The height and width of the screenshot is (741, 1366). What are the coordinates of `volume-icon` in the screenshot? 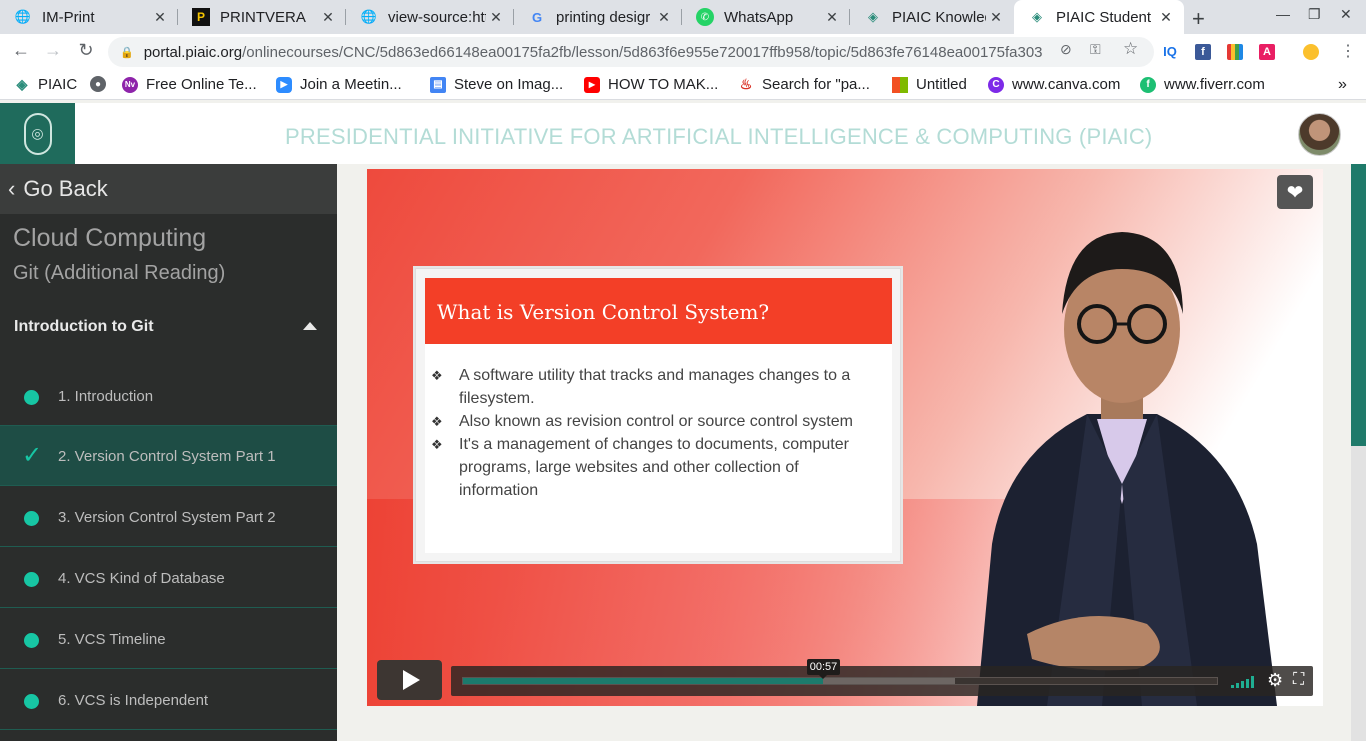 It's located at (1243, 682).